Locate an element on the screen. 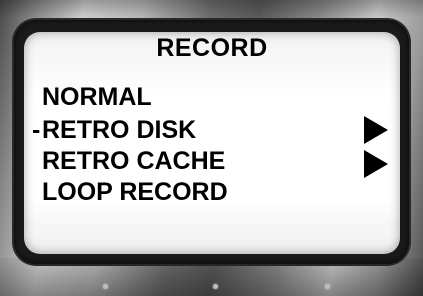  menu-item-label: LOOP RECORD is located at coordinates (135, 192).